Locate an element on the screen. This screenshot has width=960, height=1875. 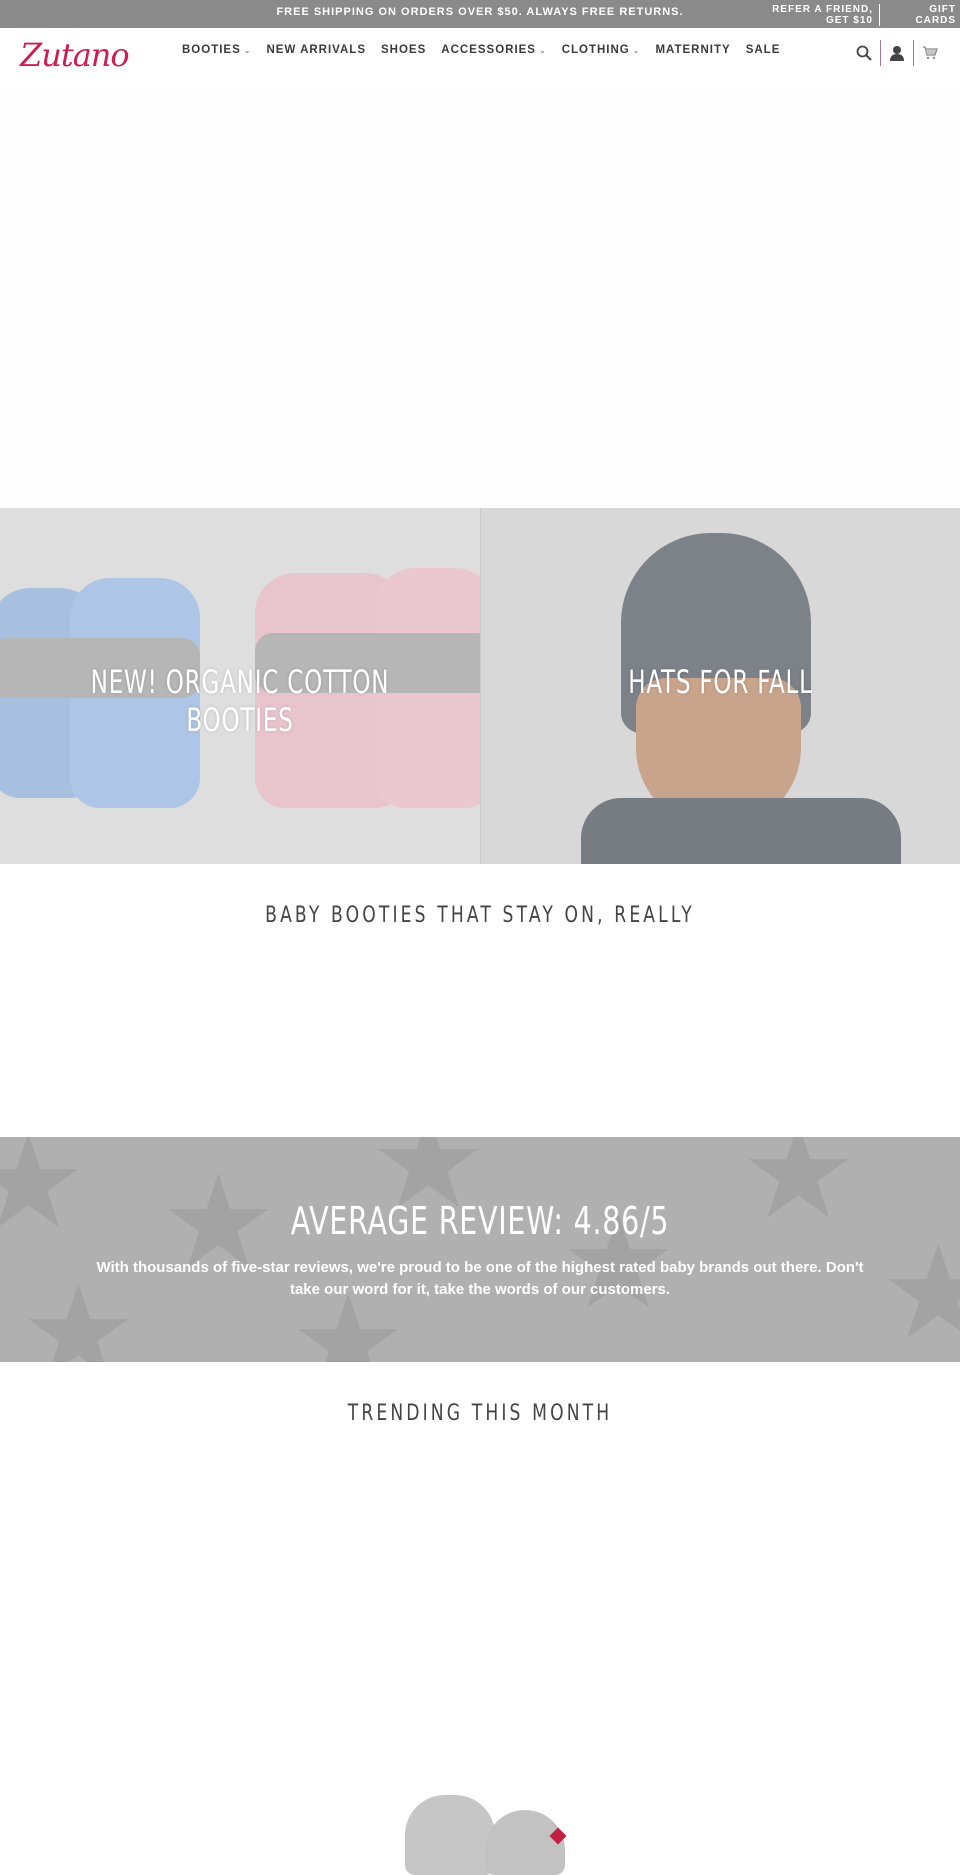
nav-label: ACCESSORIES is located at coordinates (488, 50).